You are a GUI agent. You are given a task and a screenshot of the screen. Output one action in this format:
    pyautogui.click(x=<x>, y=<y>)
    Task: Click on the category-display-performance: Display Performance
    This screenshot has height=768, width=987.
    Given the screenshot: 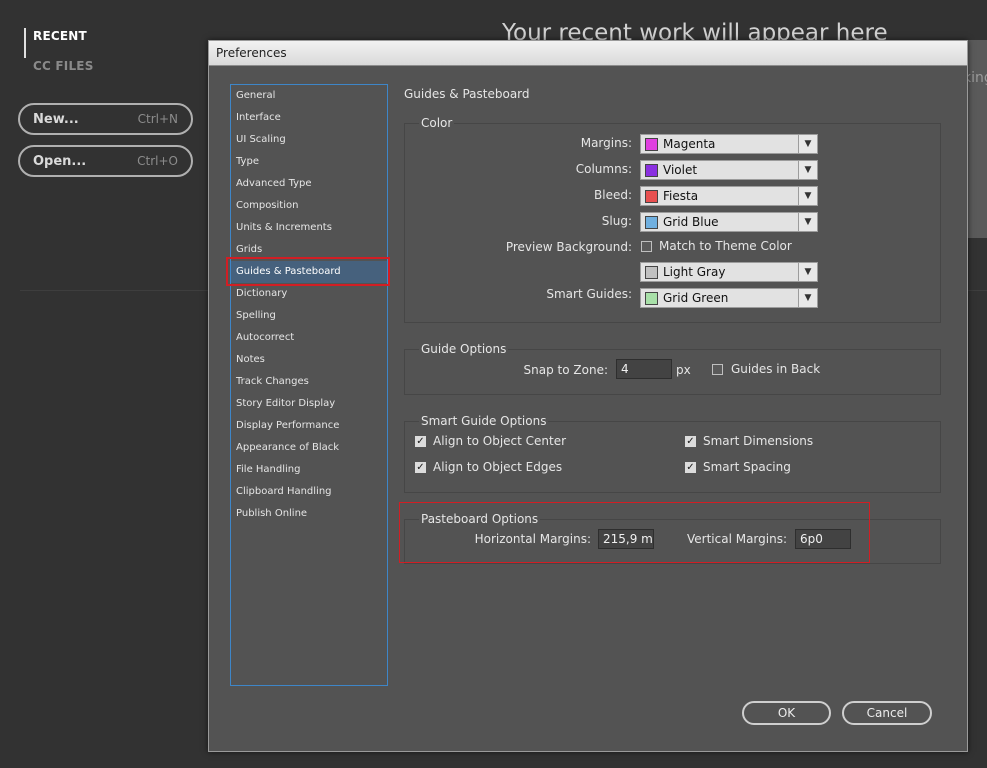 What is the action you would take?
    pyautogui.click(x=309, y=426)
    